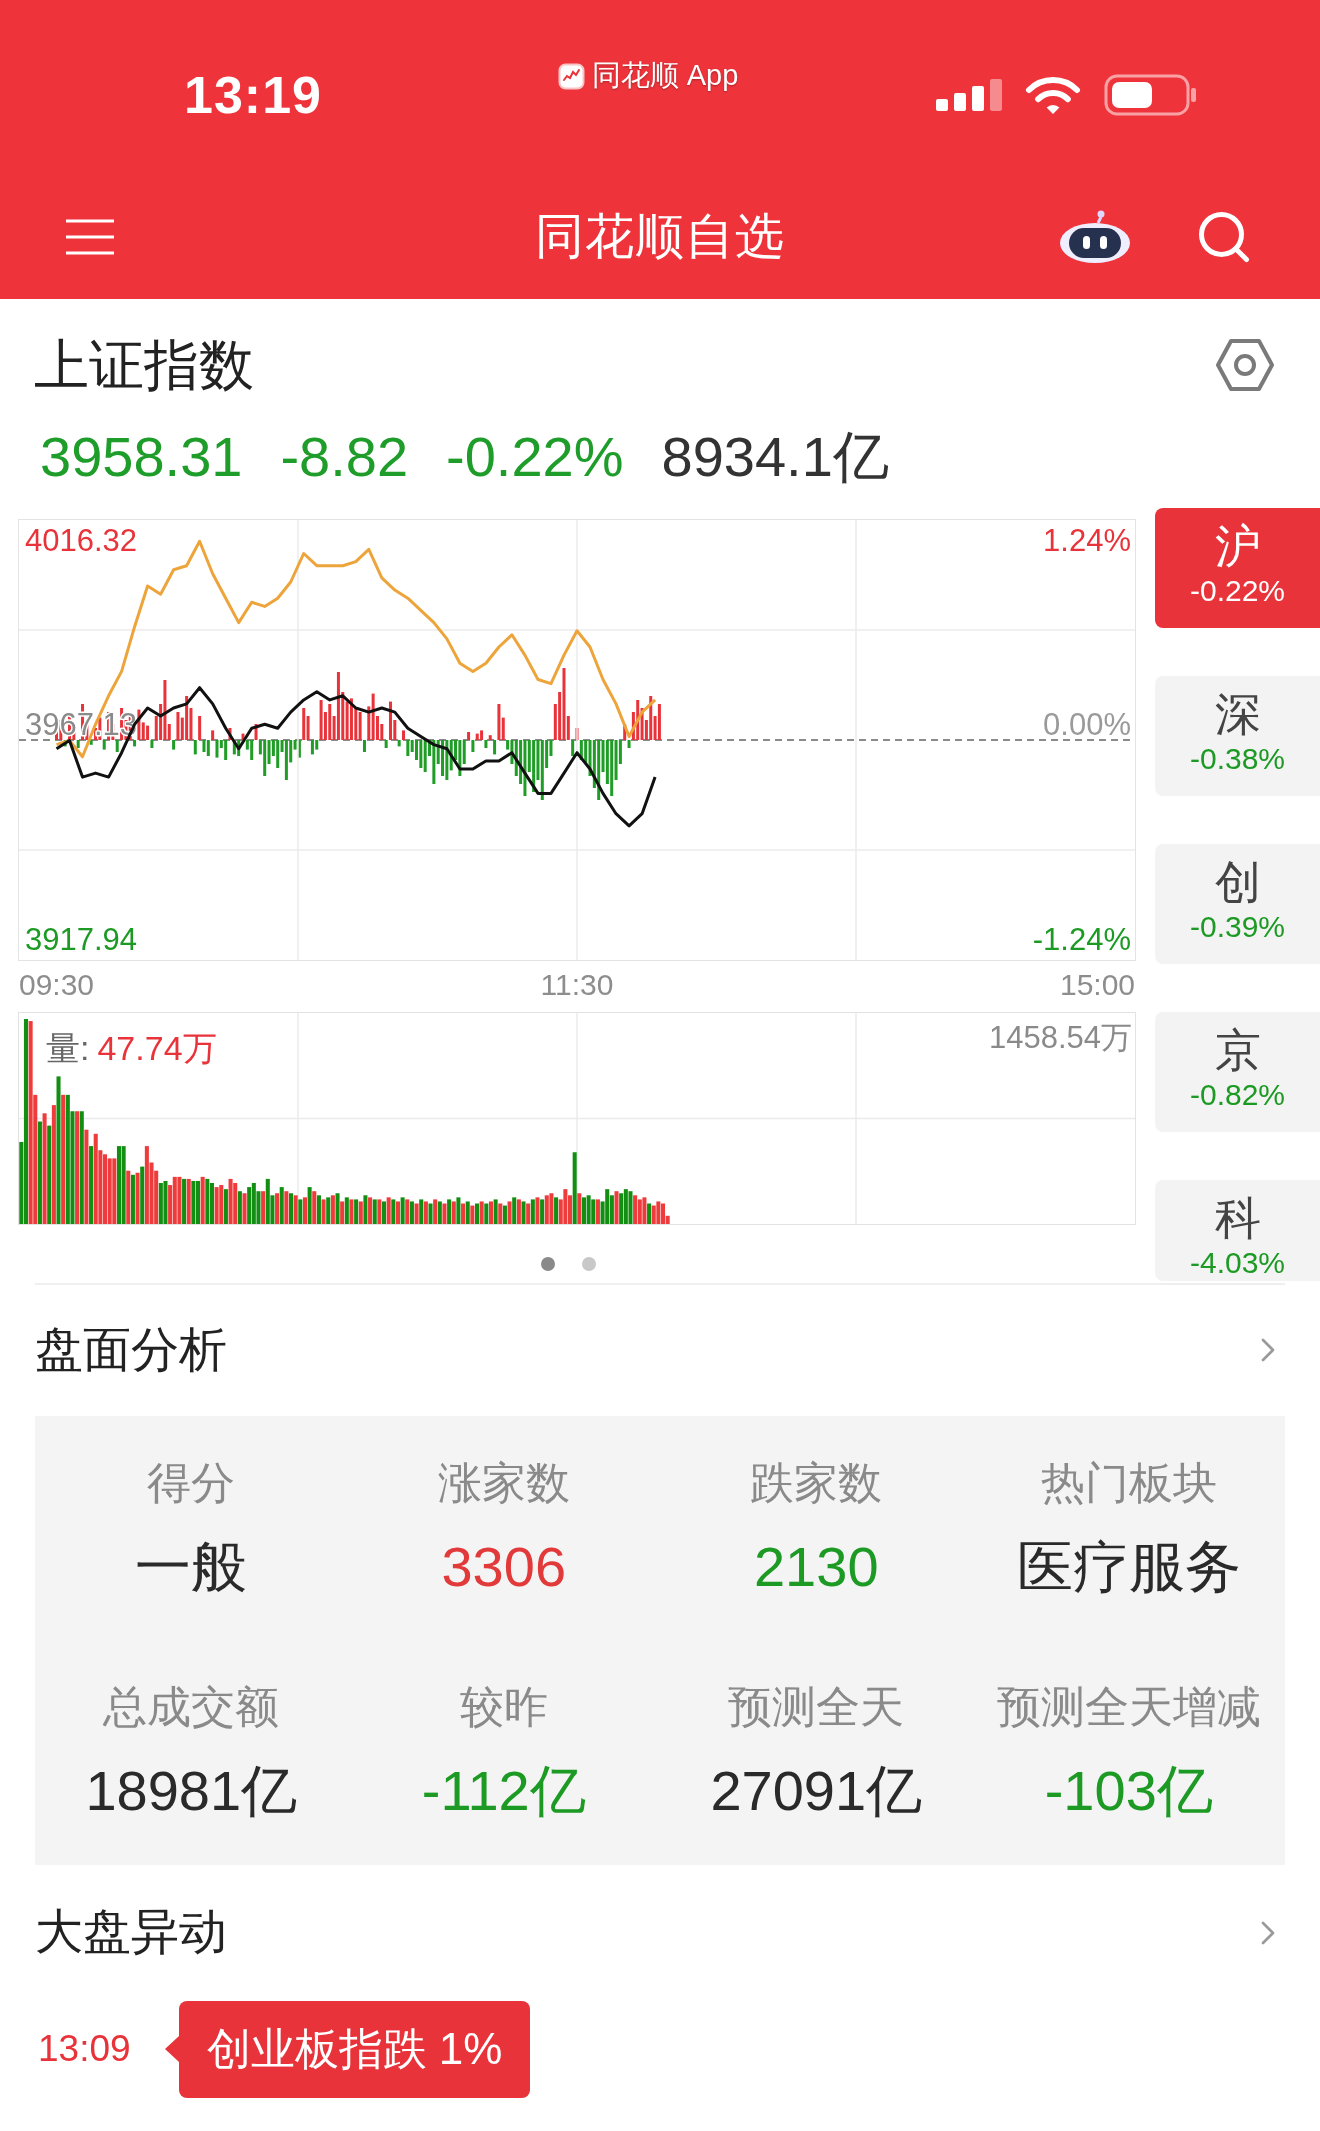 This screenshot has height=2131, width=1320. I want to click on settings-icon, so click(1245, 365).